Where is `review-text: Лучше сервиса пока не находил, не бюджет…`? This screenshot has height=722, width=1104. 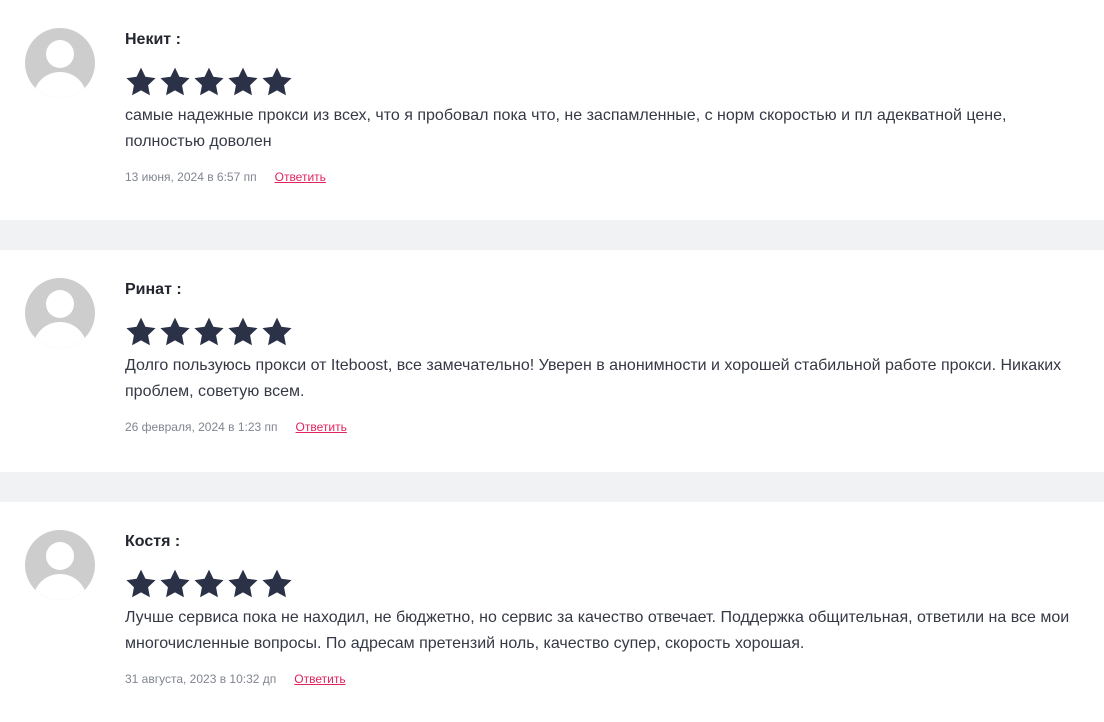 review-text: Лучше сервиса пока не находил, не бюджет… is located at coordinates (597, 630).